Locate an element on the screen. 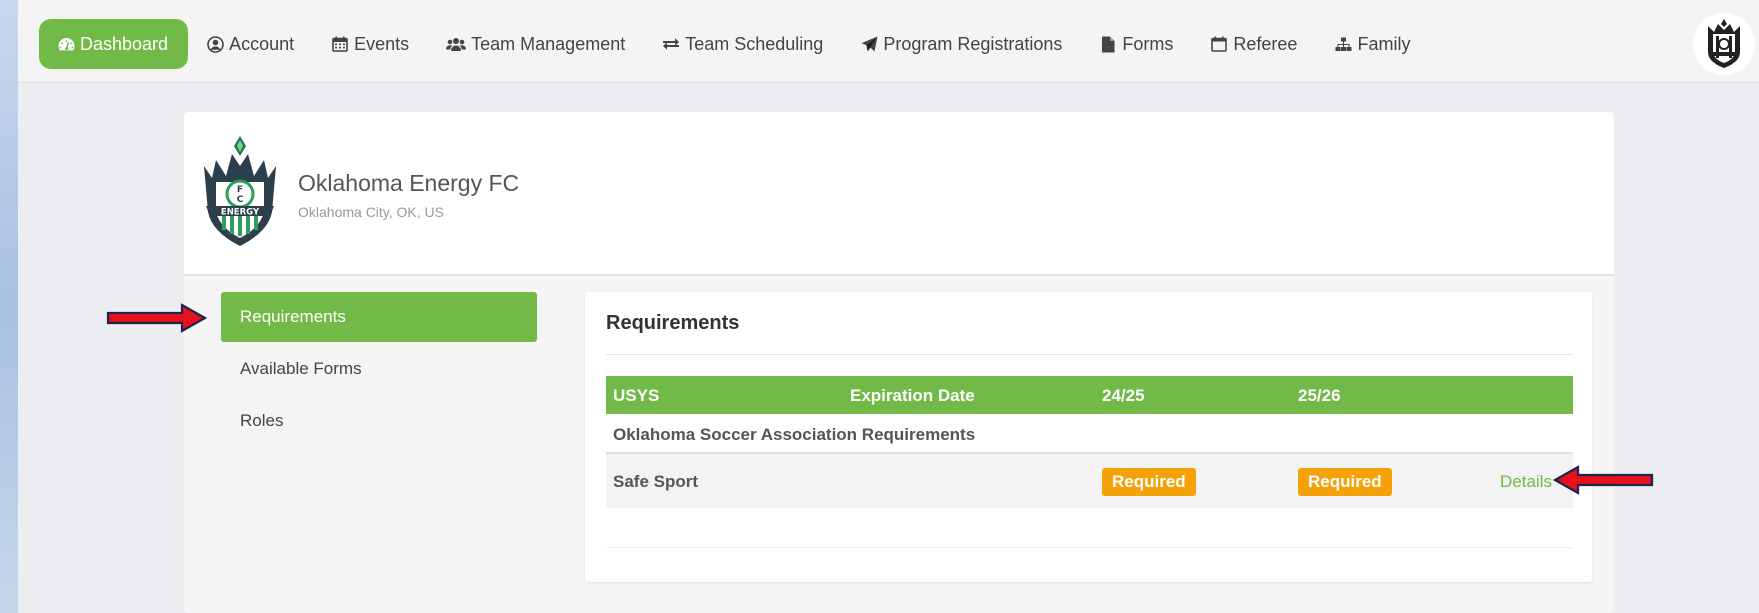  nav-events: Events is located at coordinates (370, 44).